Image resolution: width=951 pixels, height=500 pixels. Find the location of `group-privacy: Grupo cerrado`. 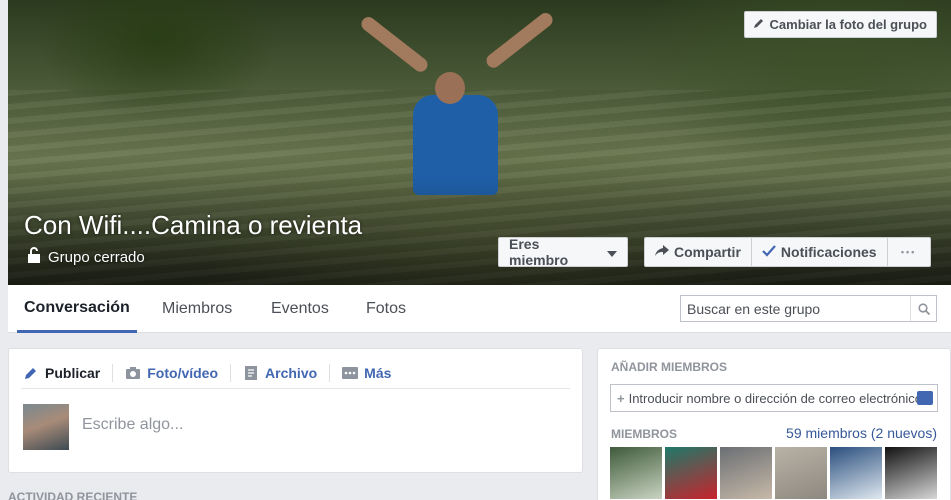

group-privacy: Grupo cerrado is located at coordinates (85, 257).